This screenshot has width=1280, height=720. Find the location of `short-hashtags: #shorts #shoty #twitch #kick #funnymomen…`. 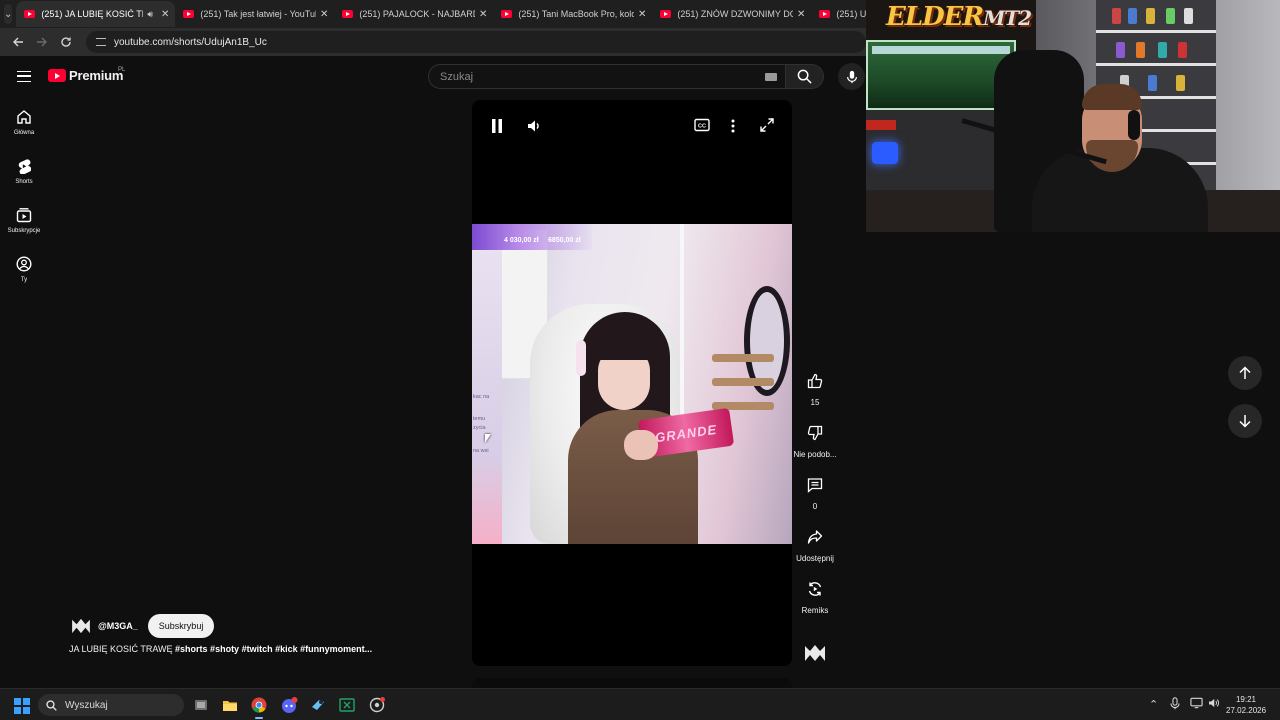

short-hashtags: #shorts #shoty #twitch #kick #funnymomen… is located at coordinates (273, 649).